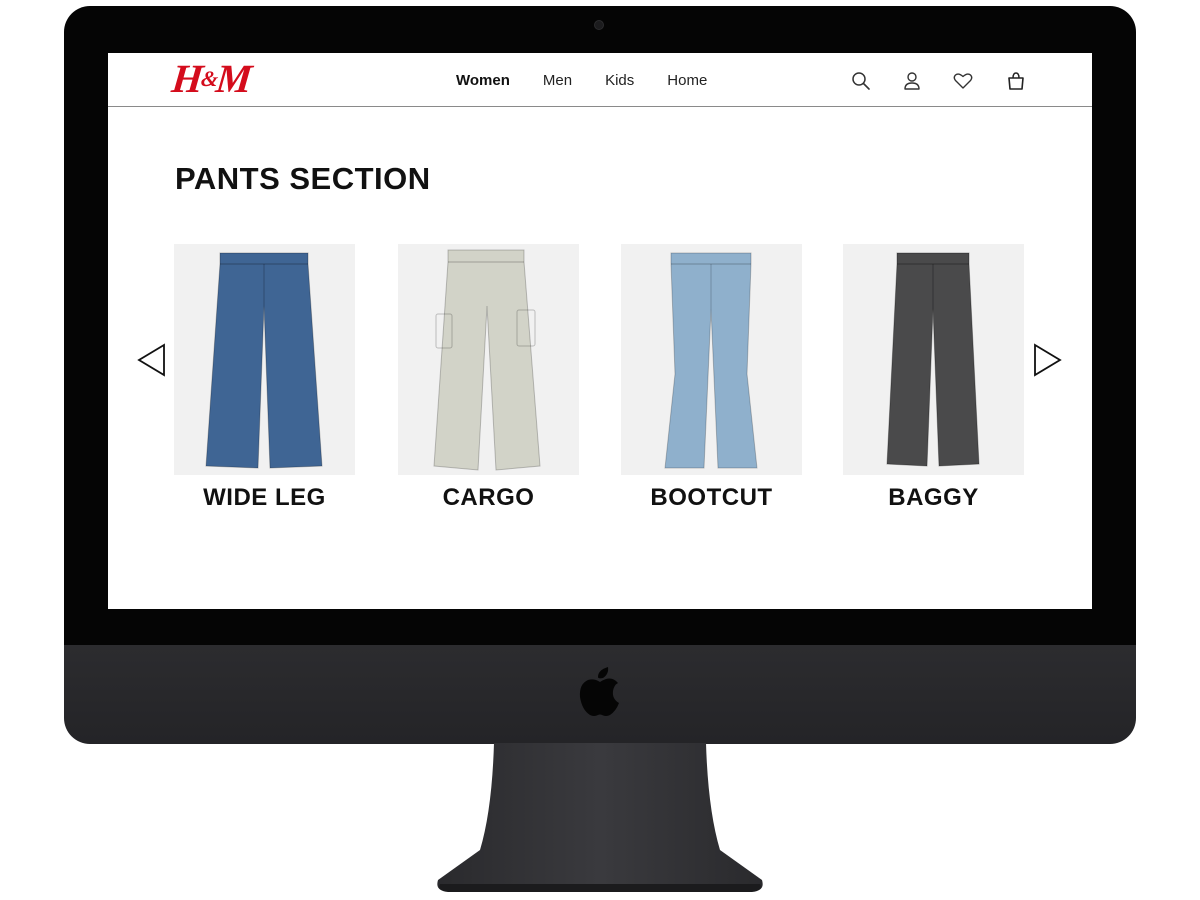 The width and height of the screenshot is (1200, 900). I want to click on navbar: H&M Women Men Kids Home, so click(600, 80).